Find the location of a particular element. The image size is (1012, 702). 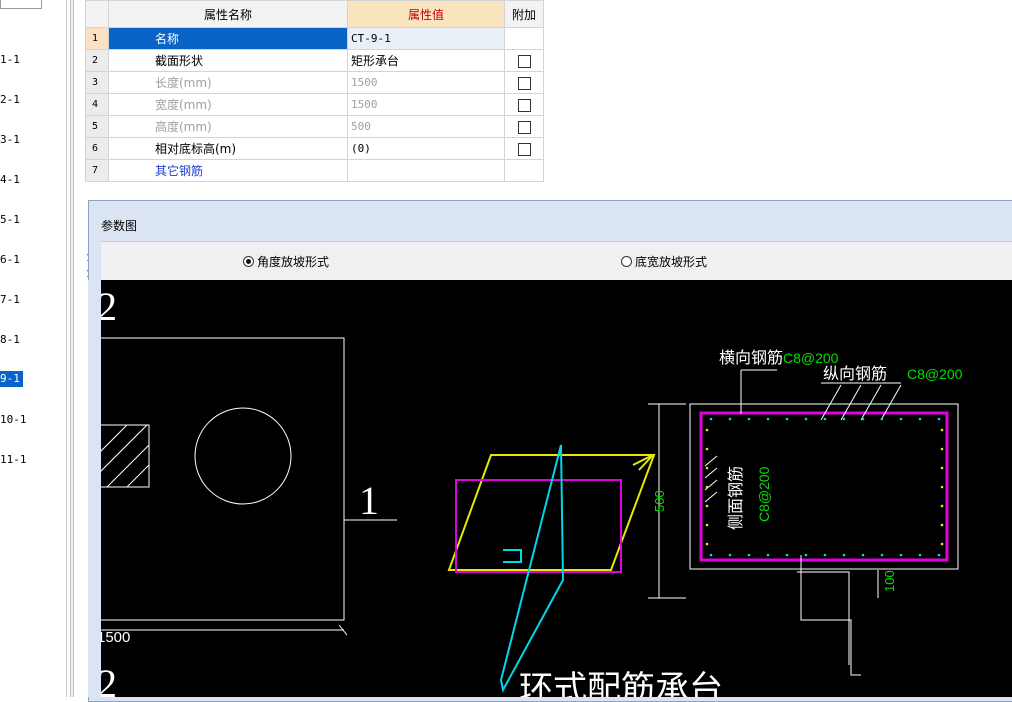

property-name: 截面形状 is located at coordinates (228, 60).